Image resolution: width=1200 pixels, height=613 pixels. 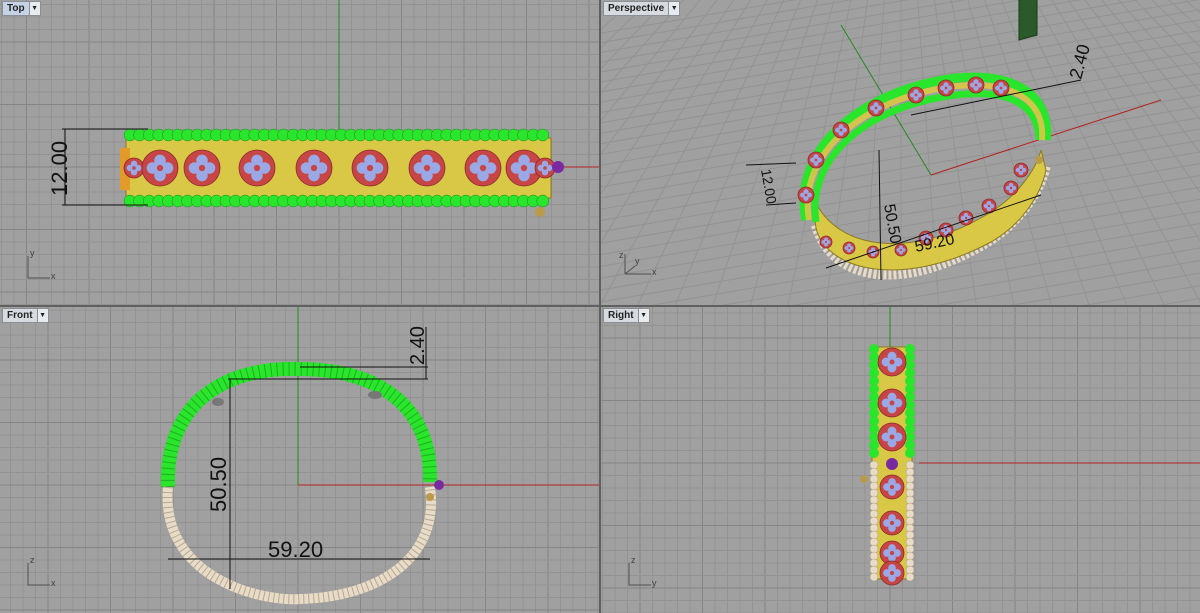 I want to click on viewport-tab-right: Right ▼, so click(x=626, y=315).